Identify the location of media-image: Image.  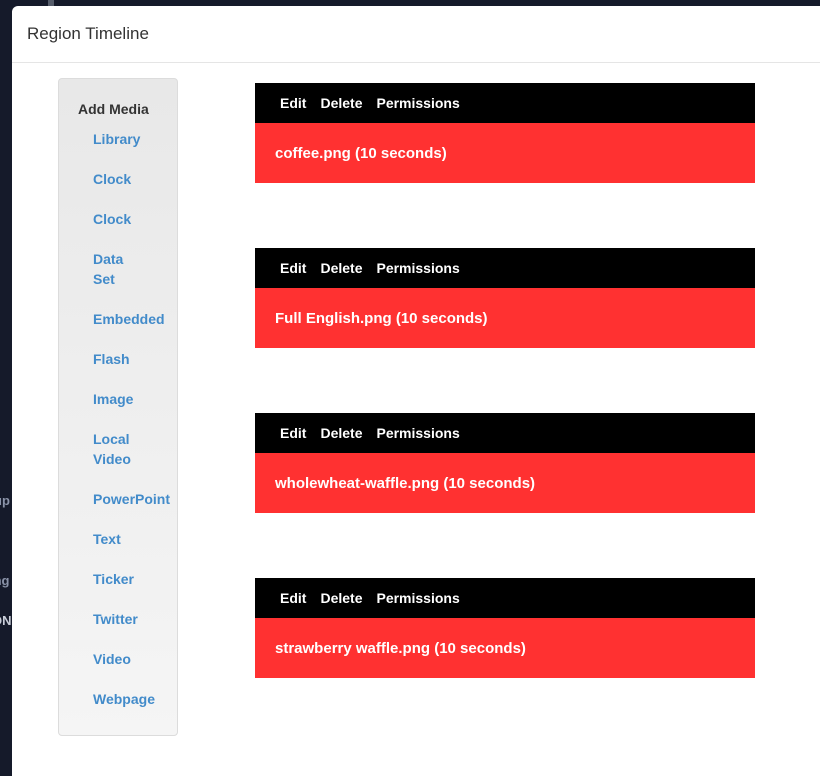
(131, 399).